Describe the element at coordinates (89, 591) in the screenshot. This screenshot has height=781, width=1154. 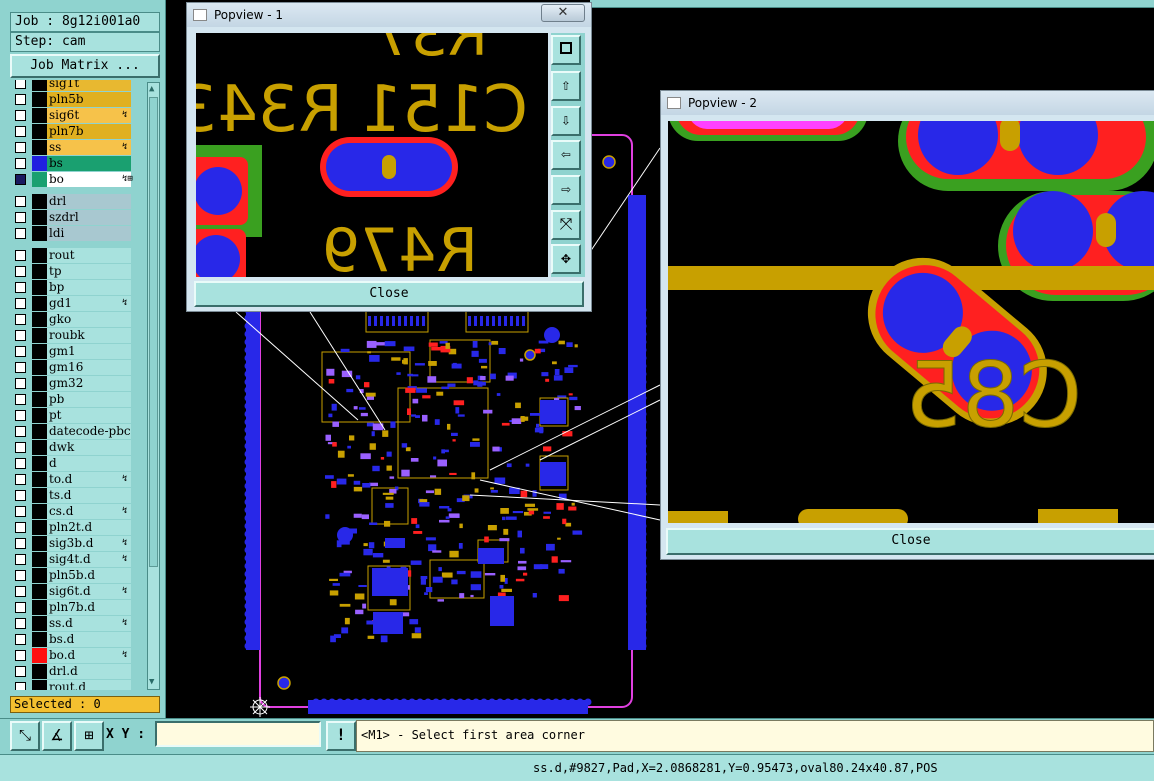
I see `layer-name: sig6t.d` at that location.